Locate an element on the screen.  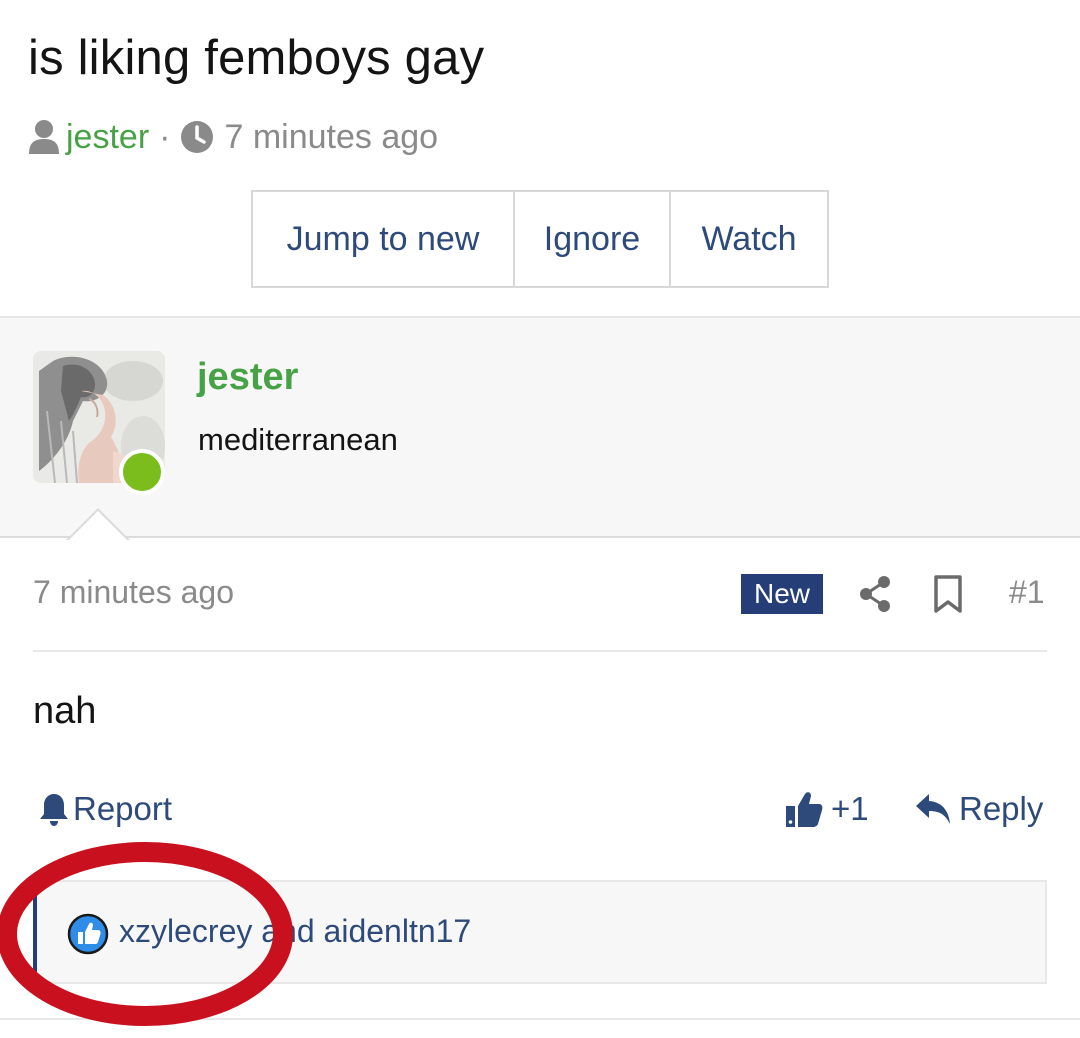
like-count: +1 is located at coordinates (850, 808).